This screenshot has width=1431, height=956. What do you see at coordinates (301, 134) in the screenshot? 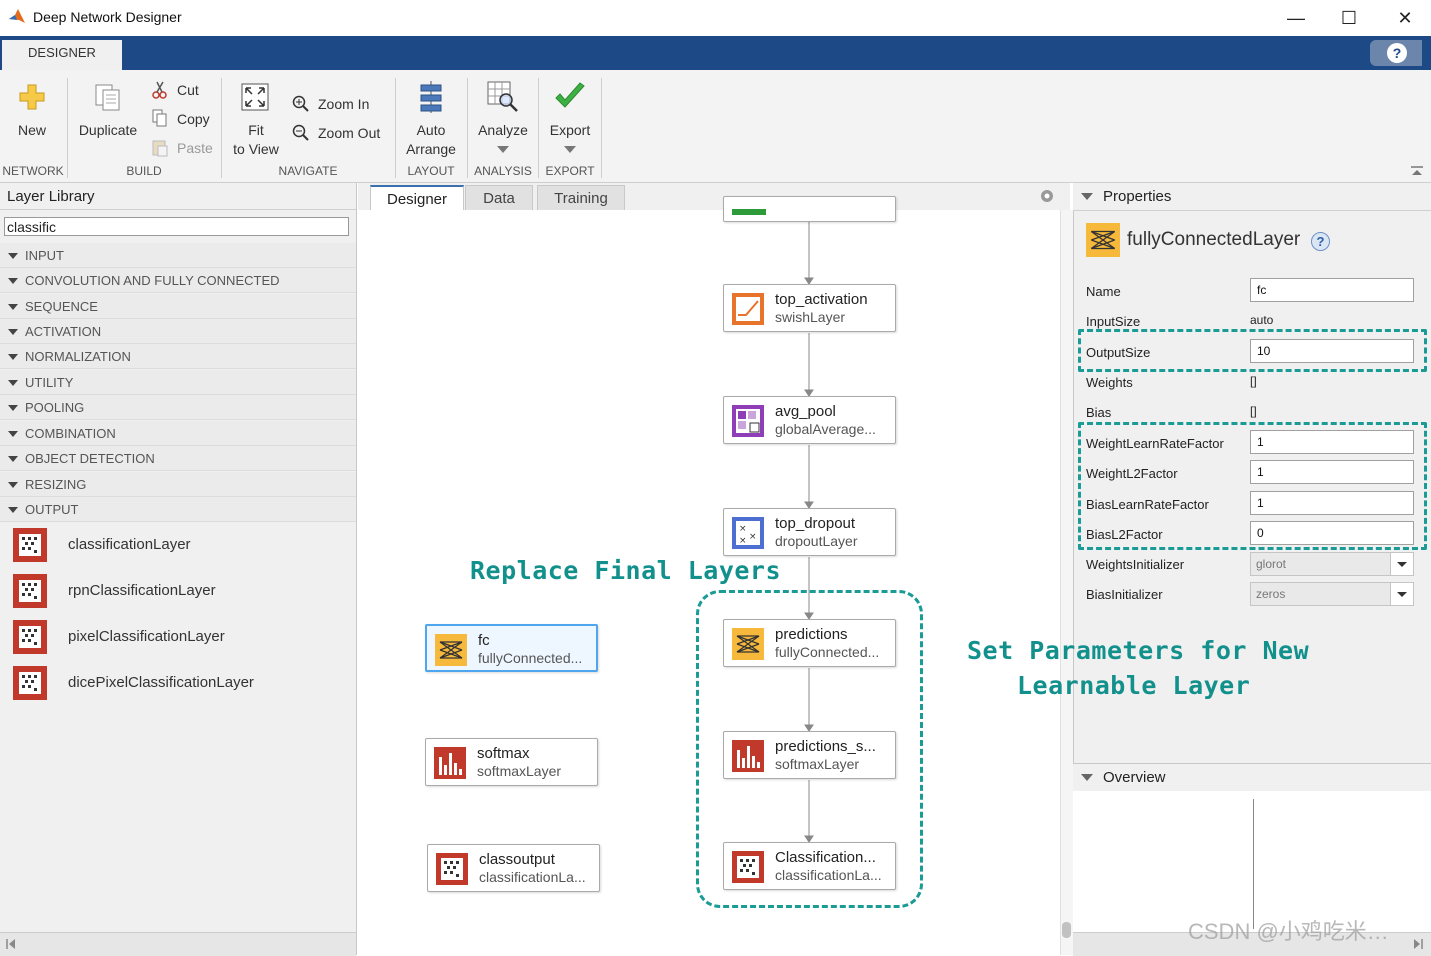
I see `zoom-out-icon` at bounding box center [301, 134].